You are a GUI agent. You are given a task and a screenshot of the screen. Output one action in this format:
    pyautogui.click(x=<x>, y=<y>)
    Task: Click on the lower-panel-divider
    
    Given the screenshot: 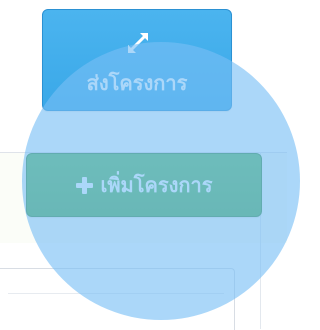 What is the action you would take?
    pyautogui.click(x=116, y=293)
    